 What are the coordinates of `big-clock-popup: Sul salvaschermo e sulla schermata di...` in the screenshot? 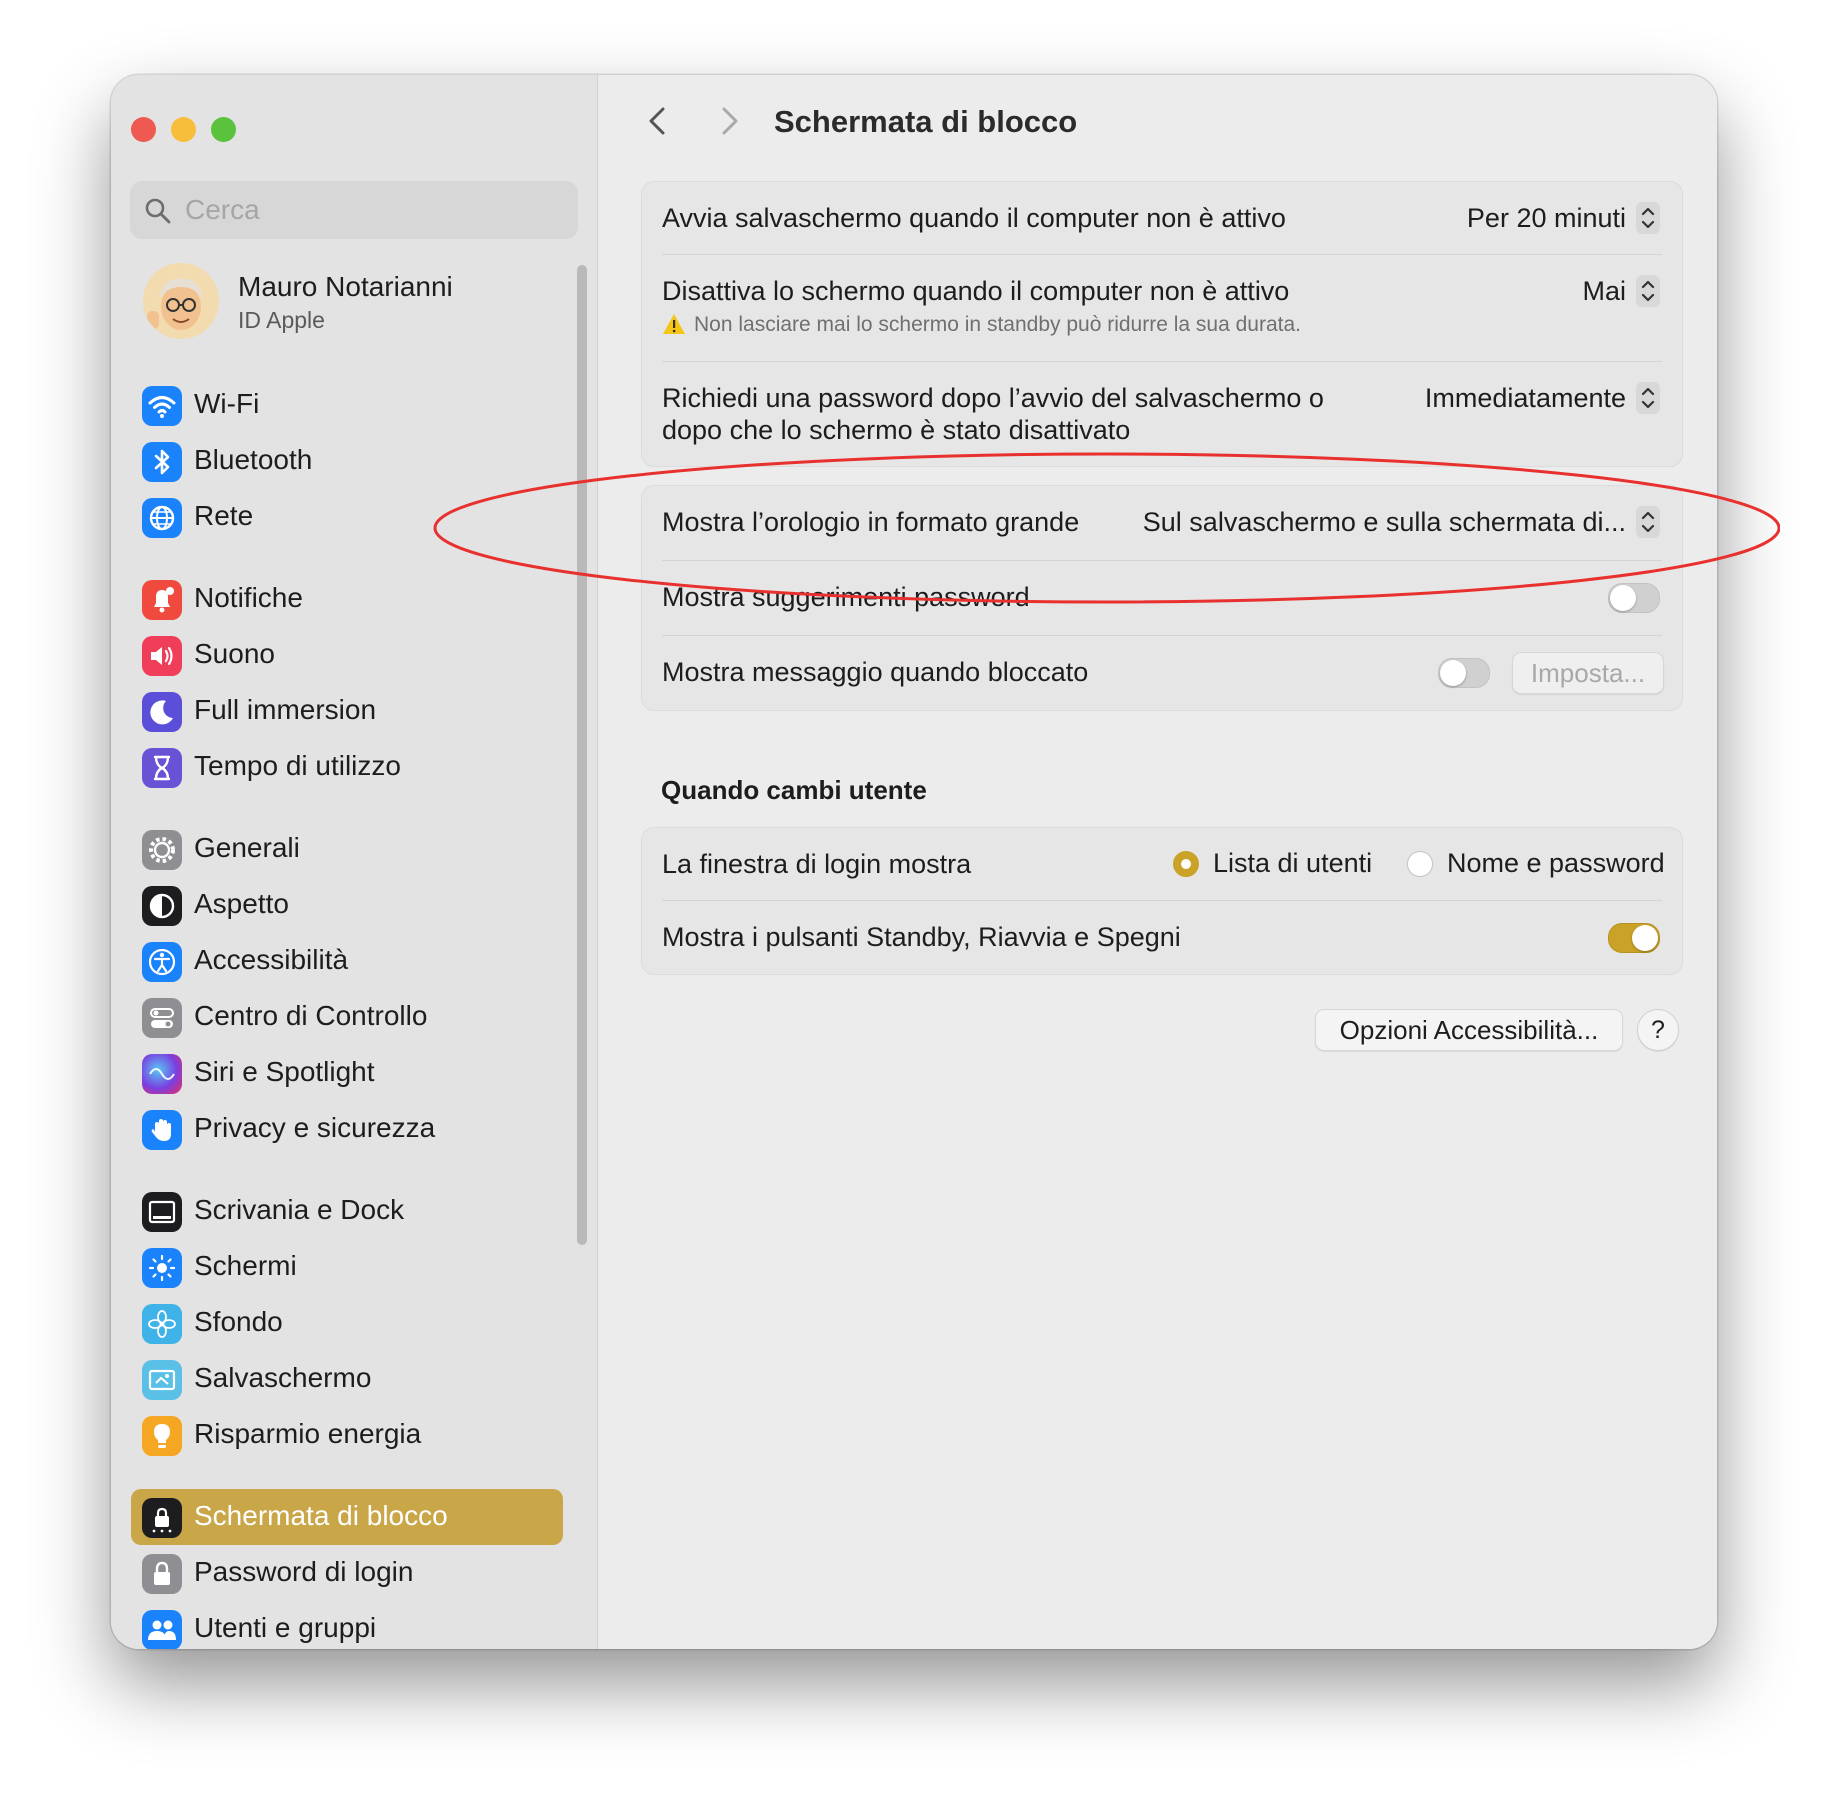 It's located at (1401, 522).